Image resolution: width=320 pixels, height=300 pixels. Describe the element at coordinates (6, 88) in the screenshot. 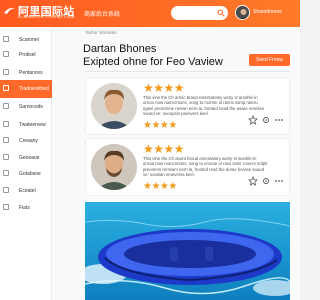

I see `chart-icon` at that location.